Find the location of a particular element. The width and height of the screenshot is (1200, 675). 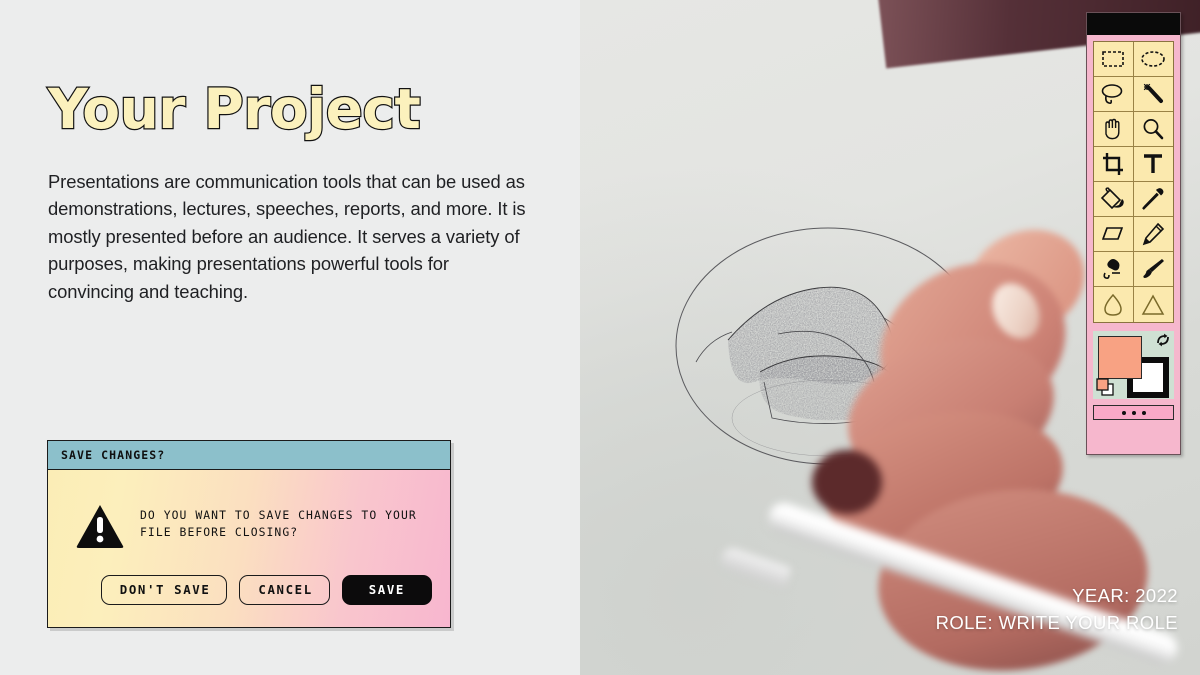

save-button: SAVE is located at coordinates (386, 590).